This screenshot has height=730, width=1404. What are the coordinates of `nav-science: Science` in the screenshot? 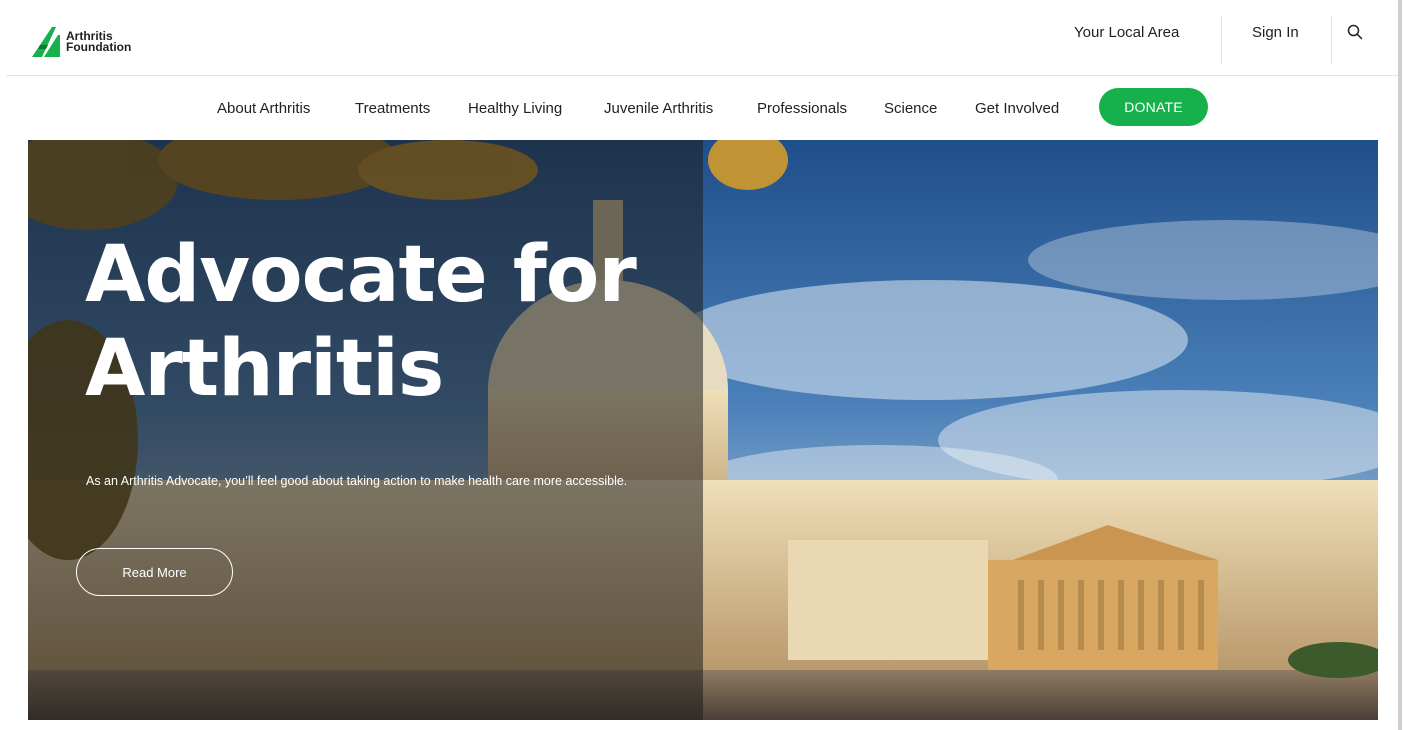 It's located at (910, 108).